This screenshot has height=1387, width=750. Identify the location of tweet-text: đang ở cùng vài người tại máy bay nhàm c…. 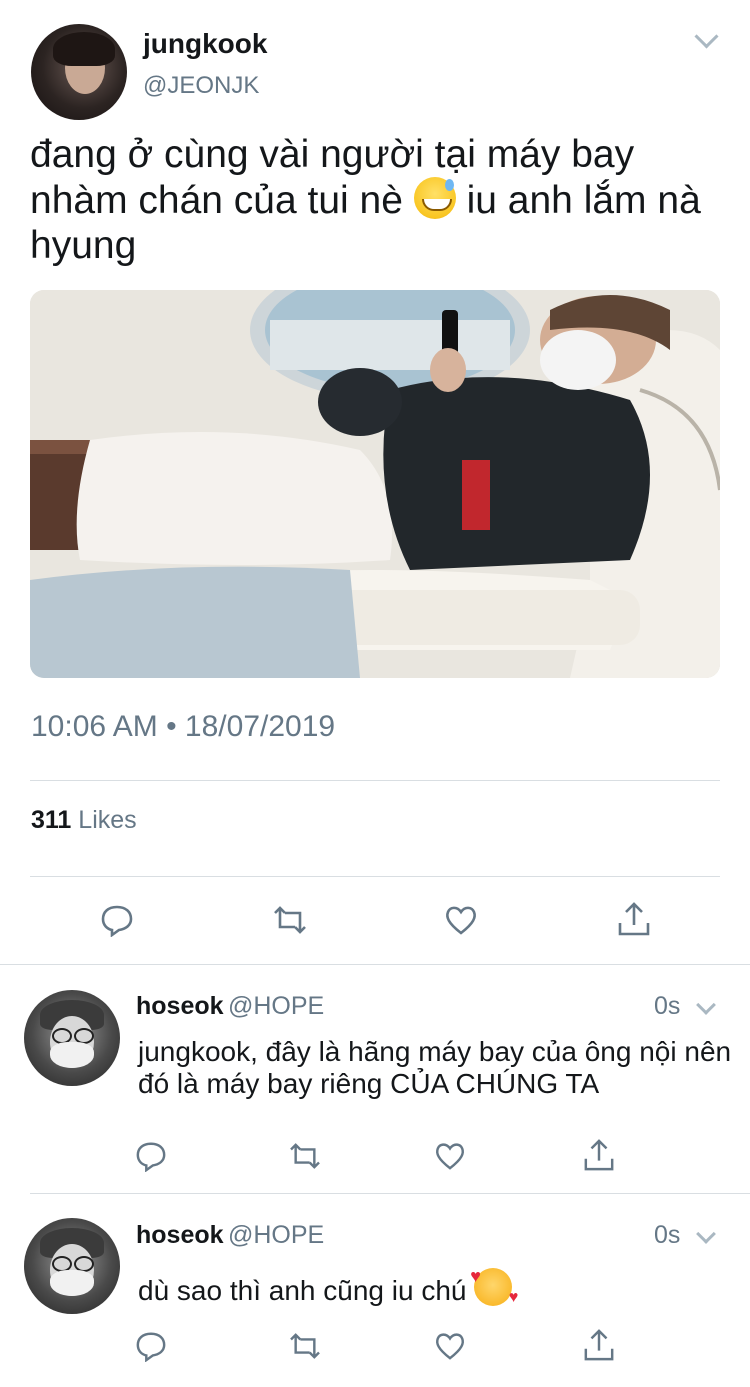
(380, 200).